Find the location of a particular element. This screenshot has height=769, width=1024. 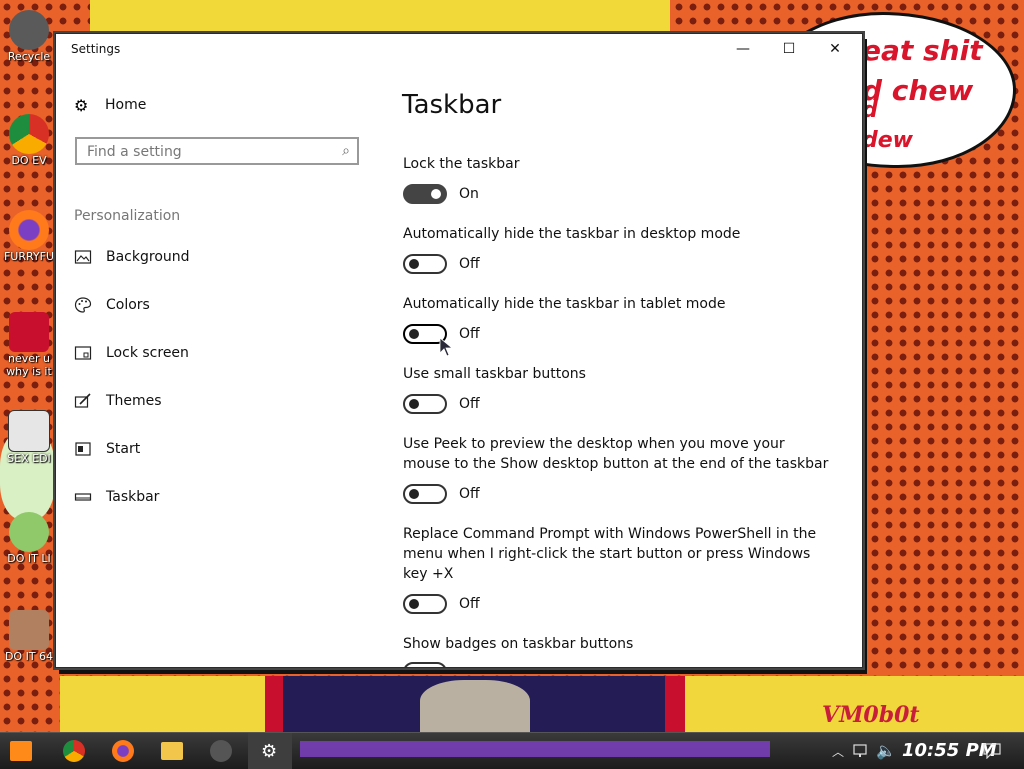

start-button is located at coordinates (22, 751).